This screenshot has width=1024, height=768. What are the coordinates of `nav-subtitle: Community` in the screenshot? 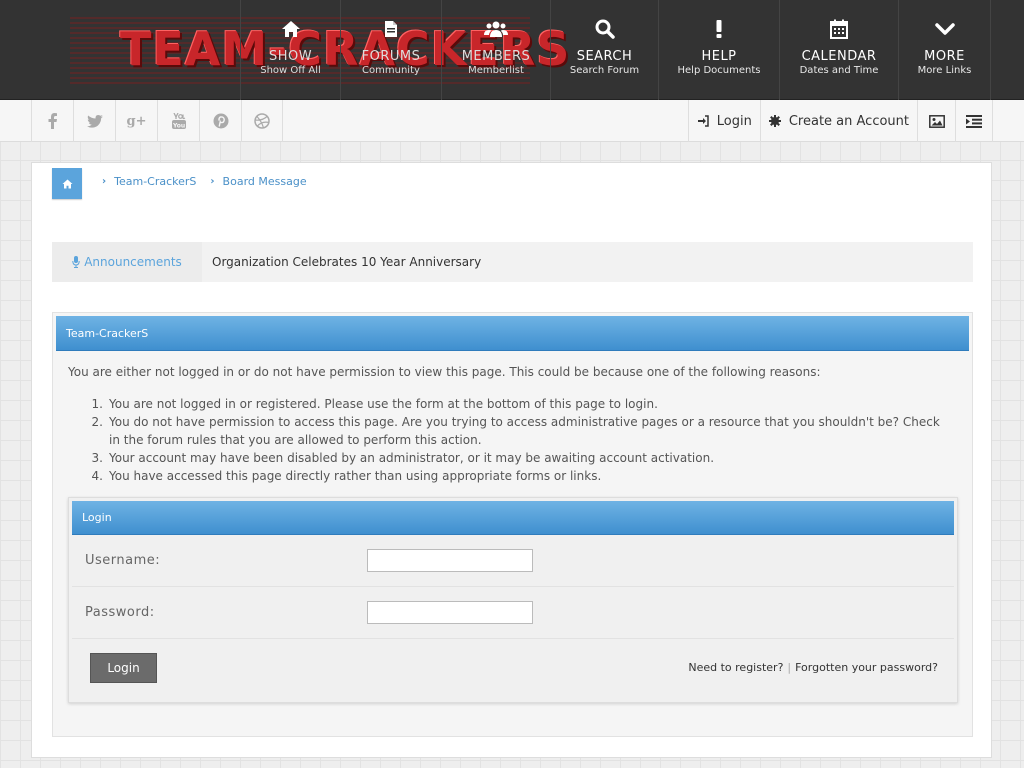 It's located at (391, 70).